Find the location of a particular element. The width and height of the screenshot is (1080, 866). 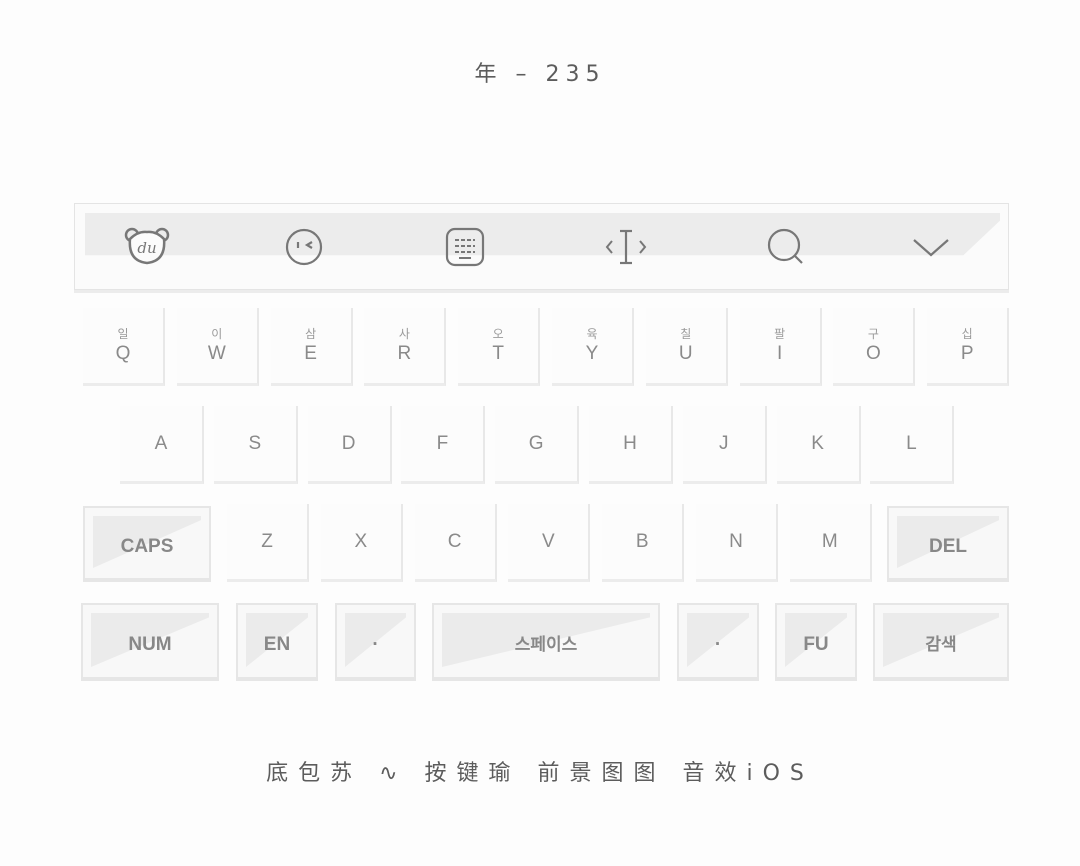

key-hint: 십 is located at coordinates (967, 334).